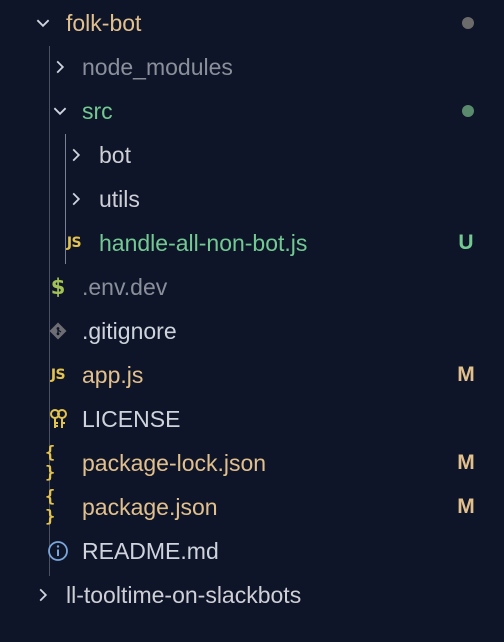 Image resolution: width=504 pixels, height=642 pixels. Describe the element at coordinates (252, 67) in the screenshot. I see `tree-folder-node-modules: node_modules` at that location.